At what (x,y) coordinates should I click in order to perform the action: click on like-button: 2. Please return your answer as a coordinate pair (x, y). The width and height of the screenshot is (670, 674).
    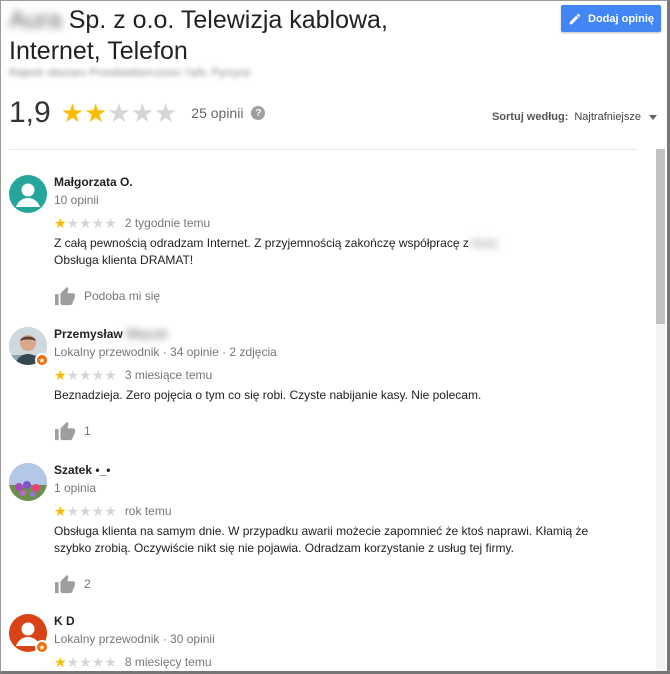
    Looking at the image, I should click on (341, 584).